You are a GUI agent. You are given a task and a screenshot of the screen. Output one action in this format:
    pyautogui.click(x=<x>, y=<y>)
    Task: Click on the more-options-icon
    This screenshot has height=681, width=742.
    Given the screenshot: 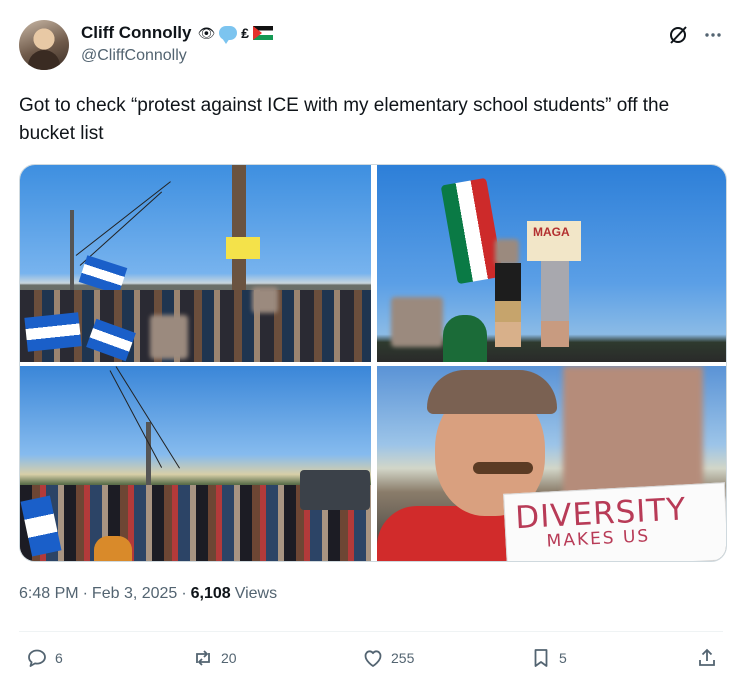 What is the action you would take?
    pyautogui.click(x=713, y=35)
    